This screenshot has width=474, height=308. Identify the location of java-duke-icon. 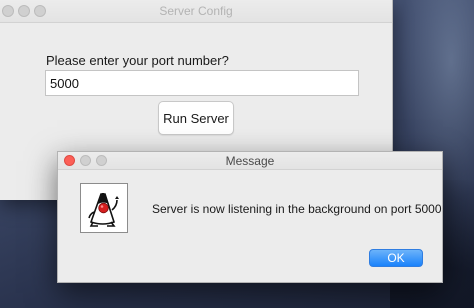
(104, 208).